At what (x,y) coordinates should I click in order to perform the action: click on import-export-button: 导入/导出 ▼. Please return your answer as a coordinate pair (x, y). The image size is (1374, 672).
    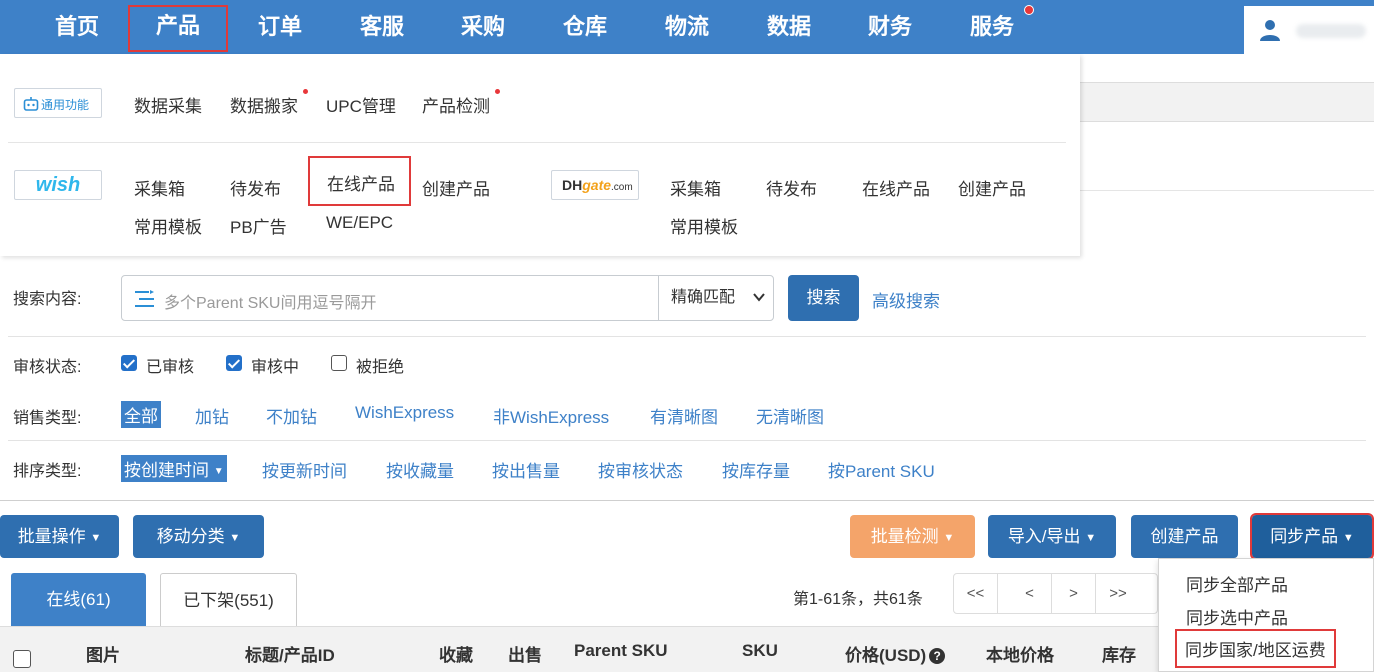
    Looking at the image, I should click on (1052, 536).